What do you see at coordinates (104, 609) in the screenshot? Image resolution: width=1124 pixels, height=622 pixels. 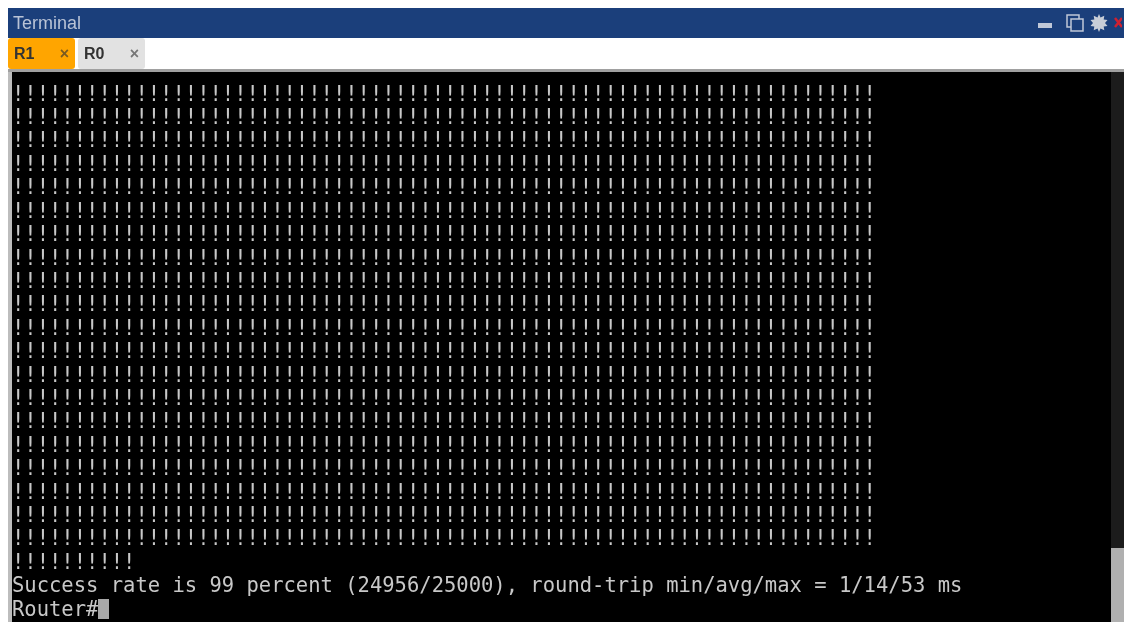 I see `cursor-icon` at bounding box center [104, 609].